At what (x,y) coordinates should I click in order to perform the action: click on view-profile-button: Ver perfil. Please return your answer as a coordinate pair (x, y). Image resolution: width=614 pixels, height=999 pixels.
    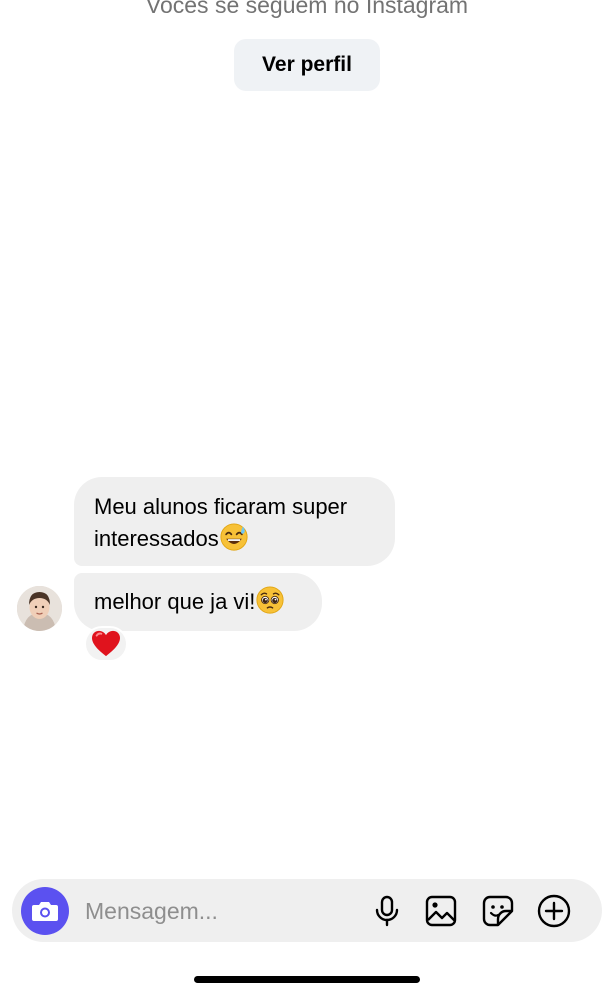
    Looking at the image, I should click on (307, 65).